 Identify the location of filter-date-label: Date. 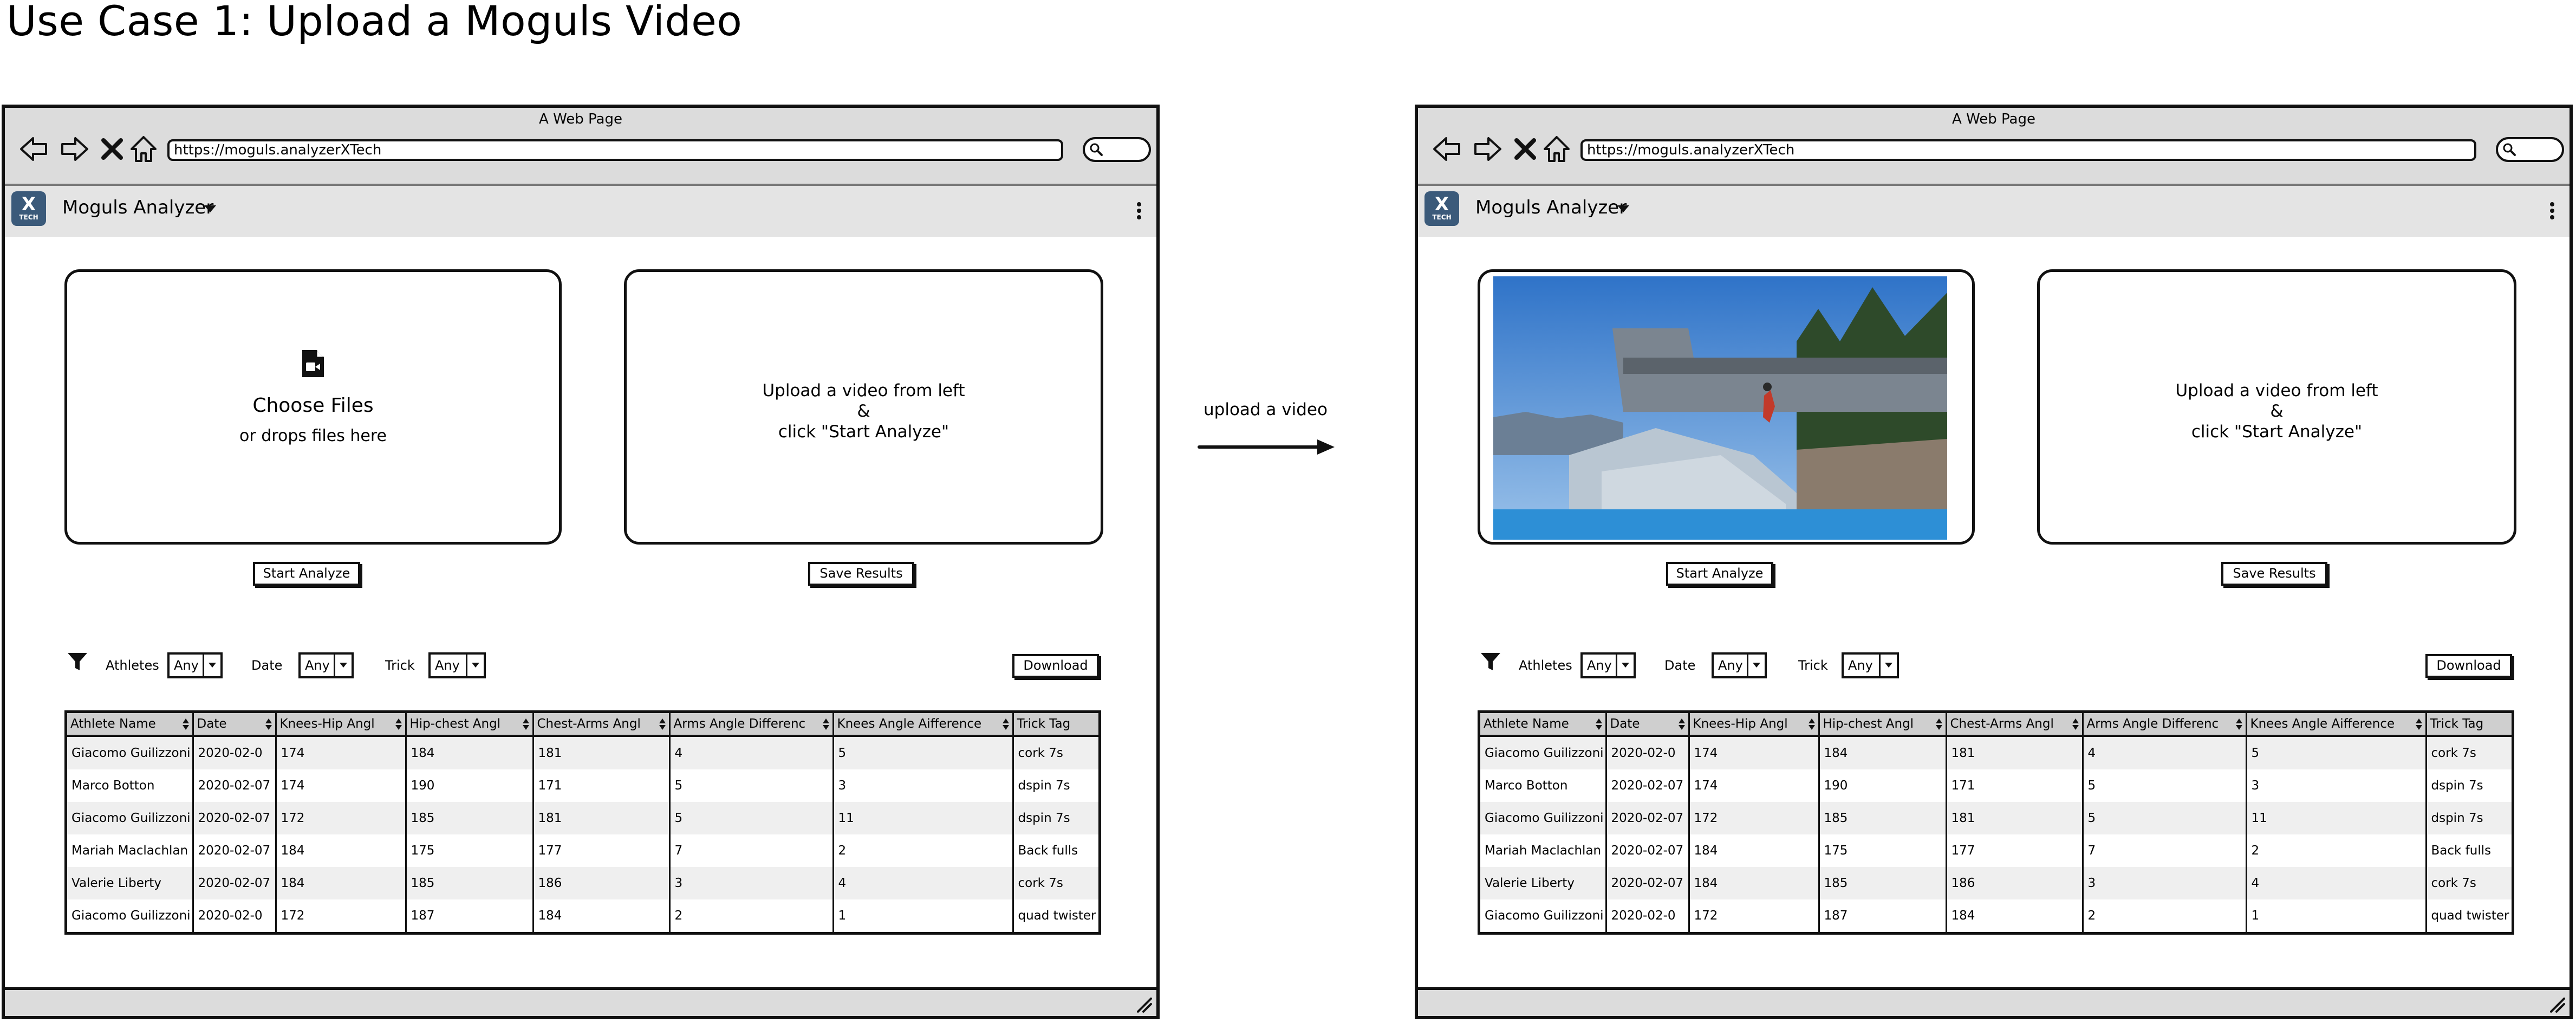
(267, 665).